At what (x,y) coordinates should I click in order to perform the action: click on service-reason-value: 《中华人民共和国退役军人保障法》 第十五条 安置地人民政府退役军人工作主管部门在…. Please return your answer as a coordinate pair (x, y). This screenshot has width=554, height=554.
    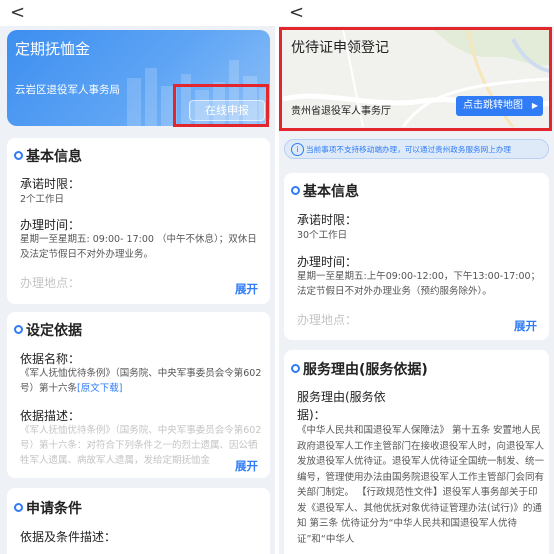
    Looking at the image, I should click on (421, 485).